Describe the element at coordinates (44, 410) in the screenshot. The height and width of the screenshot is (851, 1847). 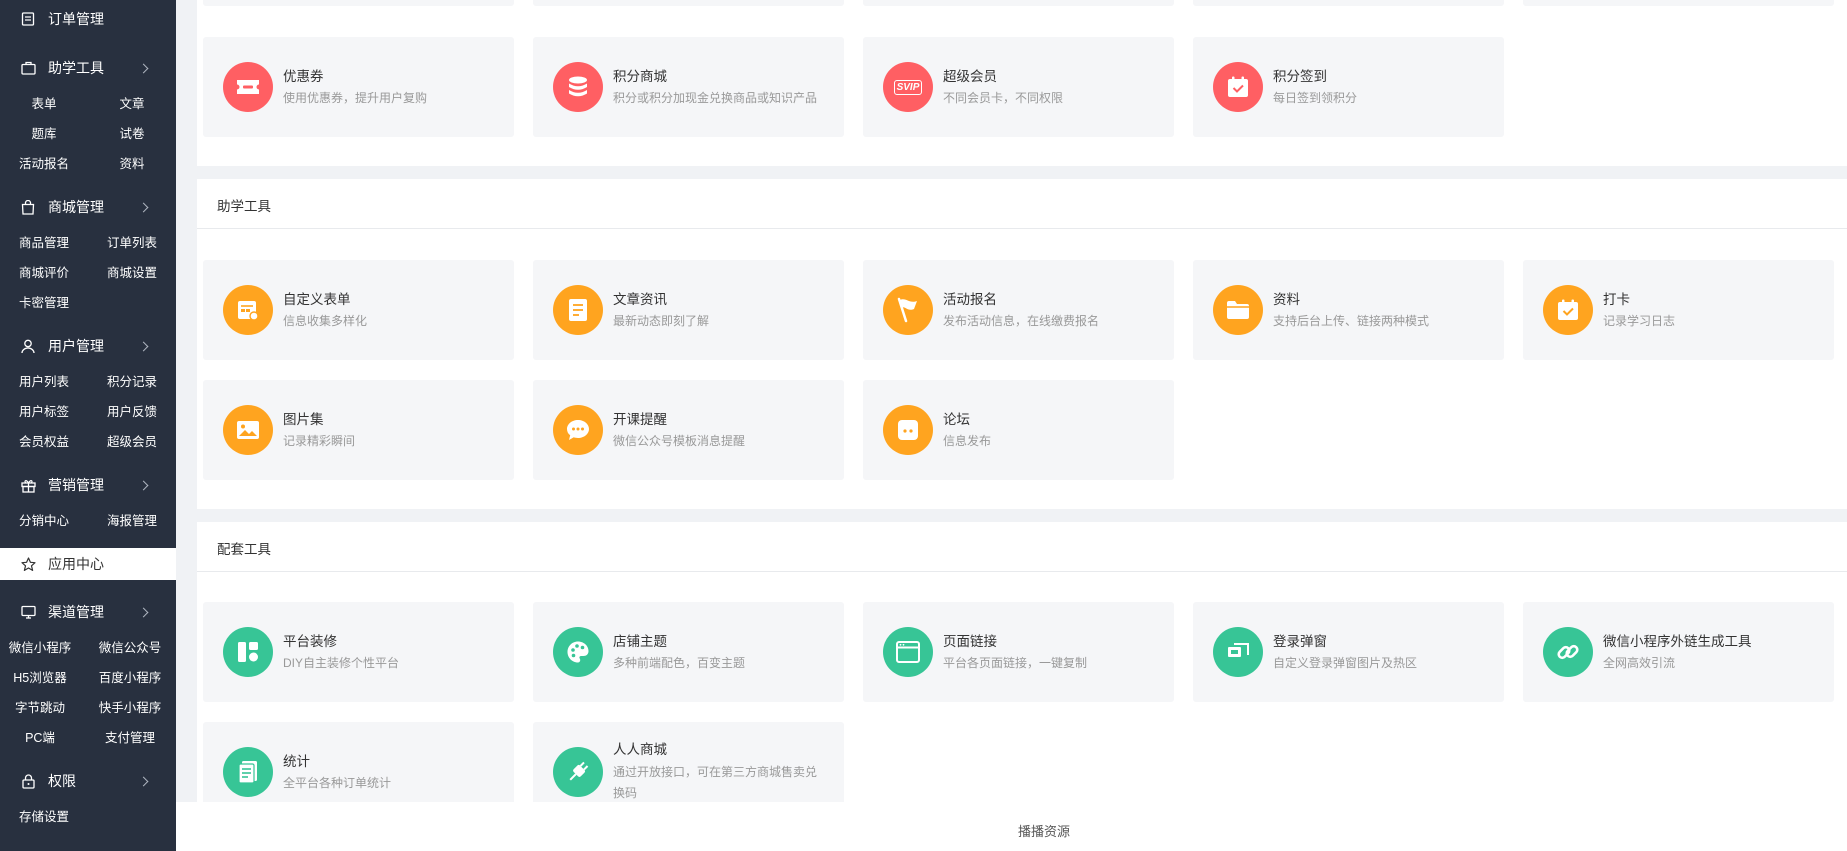
I see `sidebar-subitem: 用户标签` at that location.